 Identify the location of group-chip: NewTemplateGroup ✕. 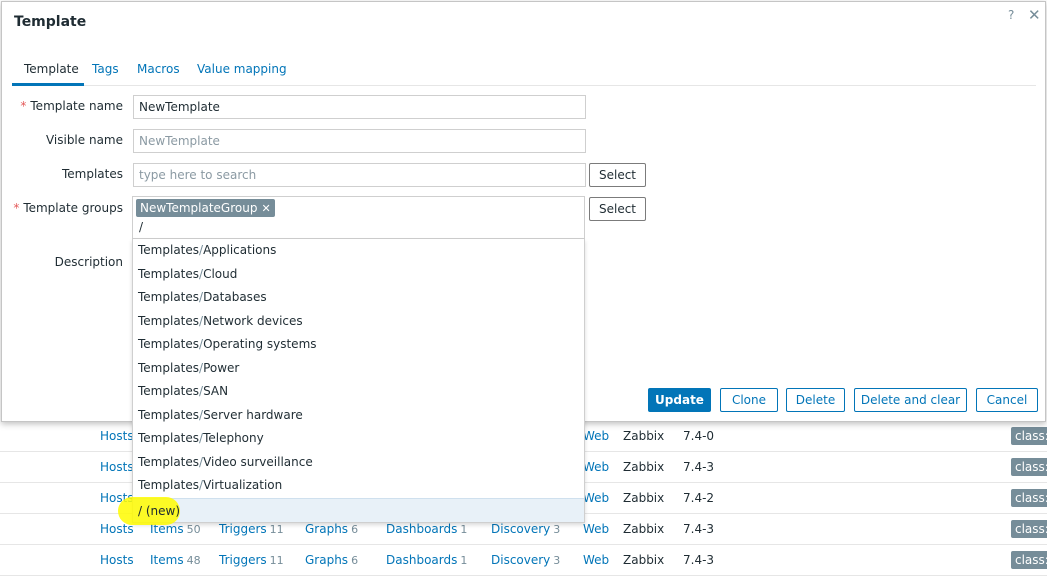
(205, 208).